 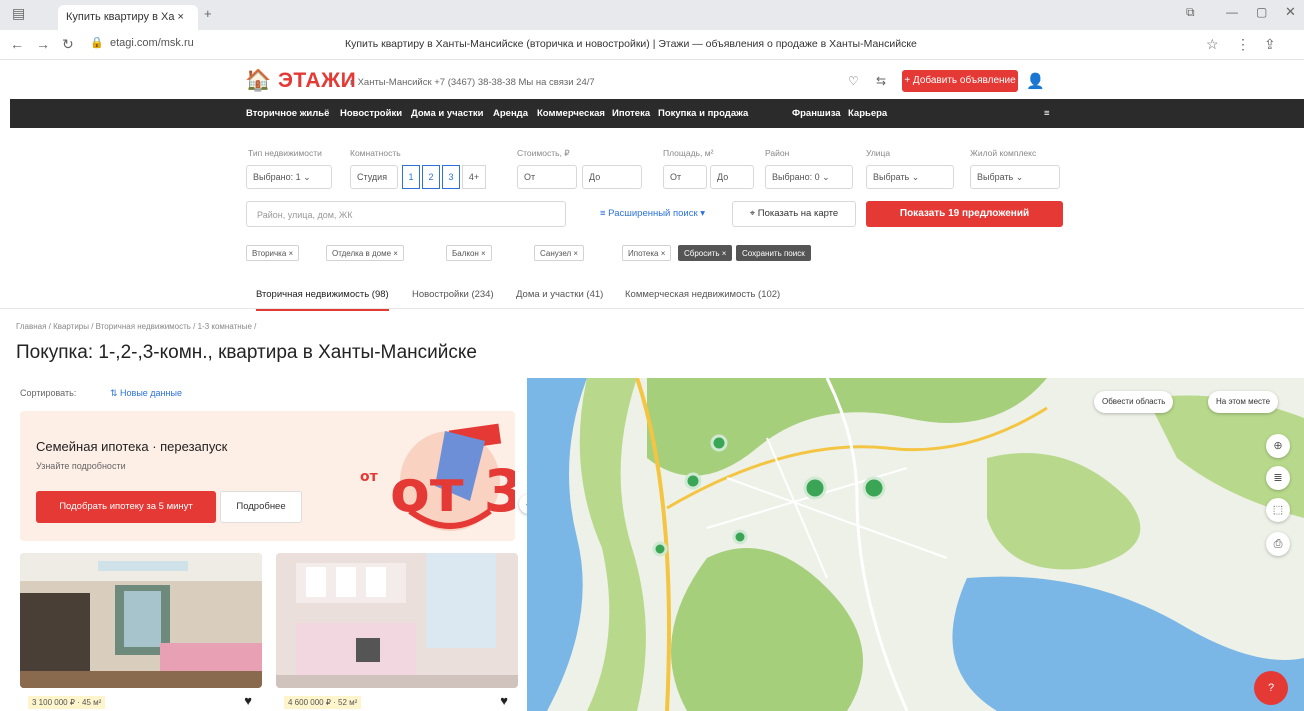 What do you see at coordinates (397, 620) in the screenshot?
I see `listing-photo` at bounding box center [397, 620].